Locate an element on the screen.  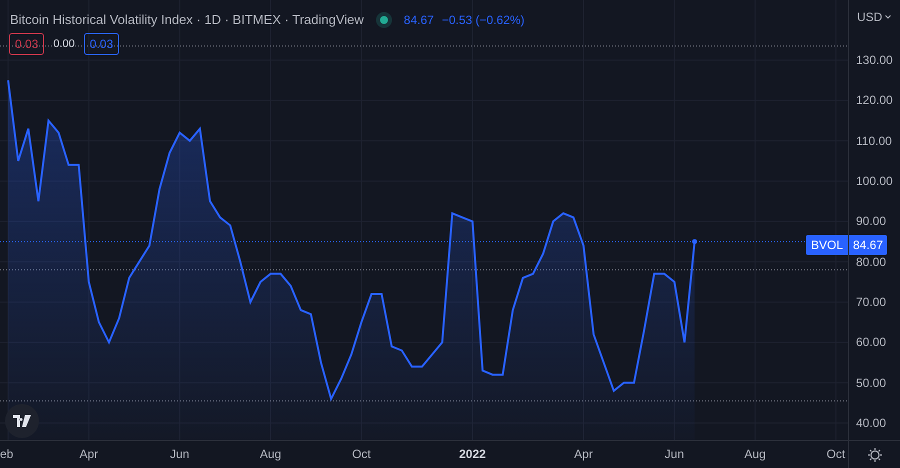
currency-dropdown: USD is located at coordinates (874, 17).